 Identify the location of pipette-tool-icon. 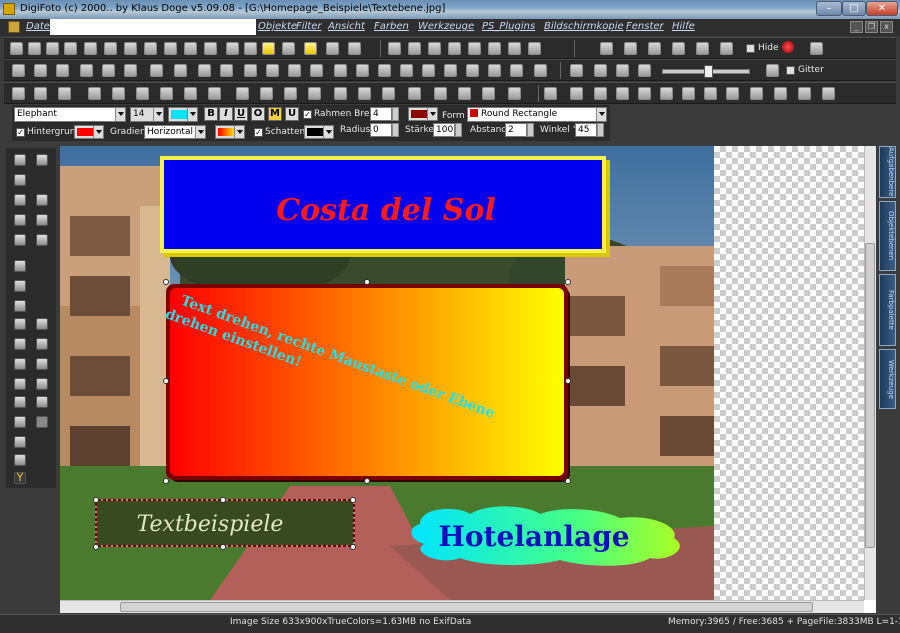
(20, 442).